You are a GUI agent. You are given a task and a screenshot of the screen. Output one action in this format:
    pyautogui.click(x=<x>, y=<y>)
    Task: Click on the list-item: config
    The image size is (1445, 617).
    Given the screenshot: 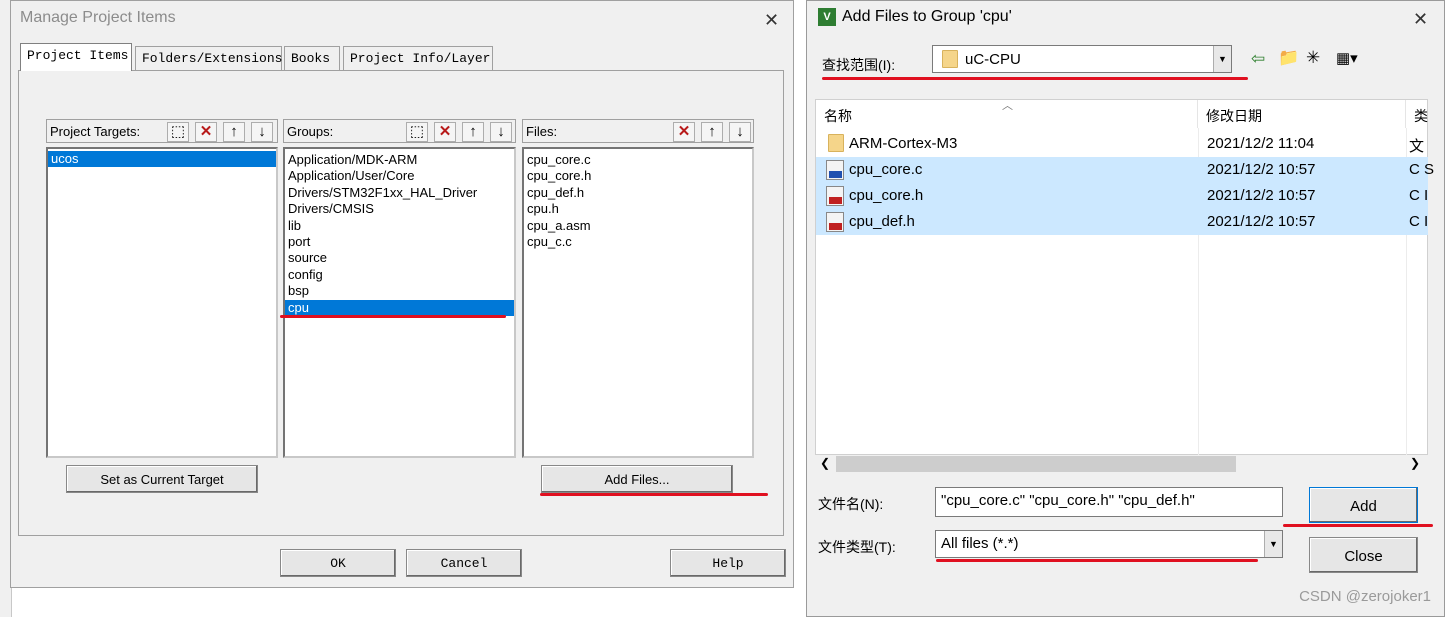 What is the action you would take?
    pyautogui.click(x=399, y=275)
    